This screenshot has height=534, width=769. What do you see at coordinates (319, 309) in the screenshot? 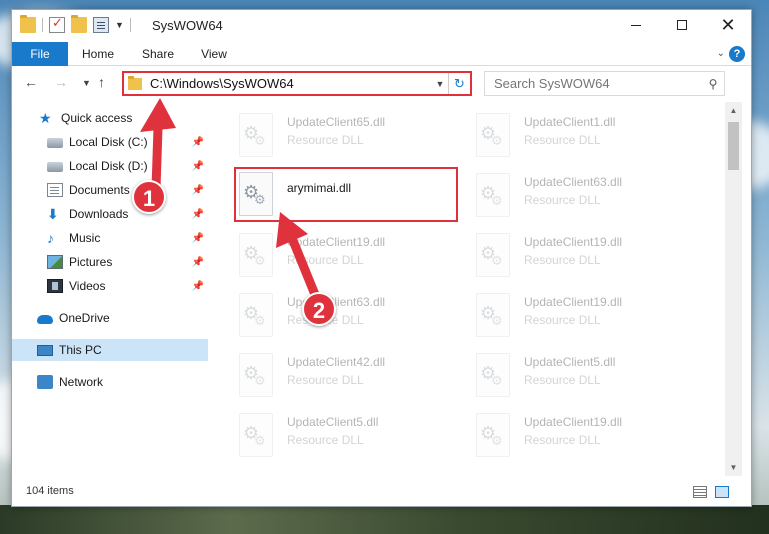
I see `step-2-callout: 2` at bounding box center [319, 309].